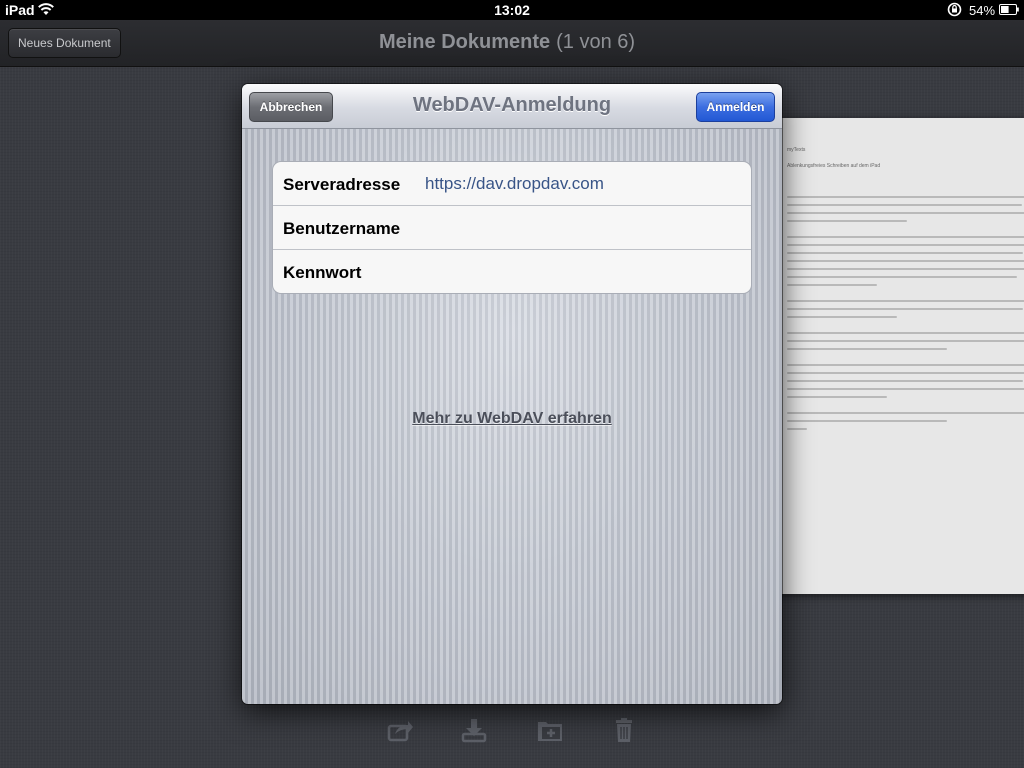 Image resolution: width=1024 pixels, height=768 pixels. Describe the element at coordinates (512, 419) in the screenshot. I see `learn-more-webdav-link: Mehr zu WebDAV erfahren` at that location.